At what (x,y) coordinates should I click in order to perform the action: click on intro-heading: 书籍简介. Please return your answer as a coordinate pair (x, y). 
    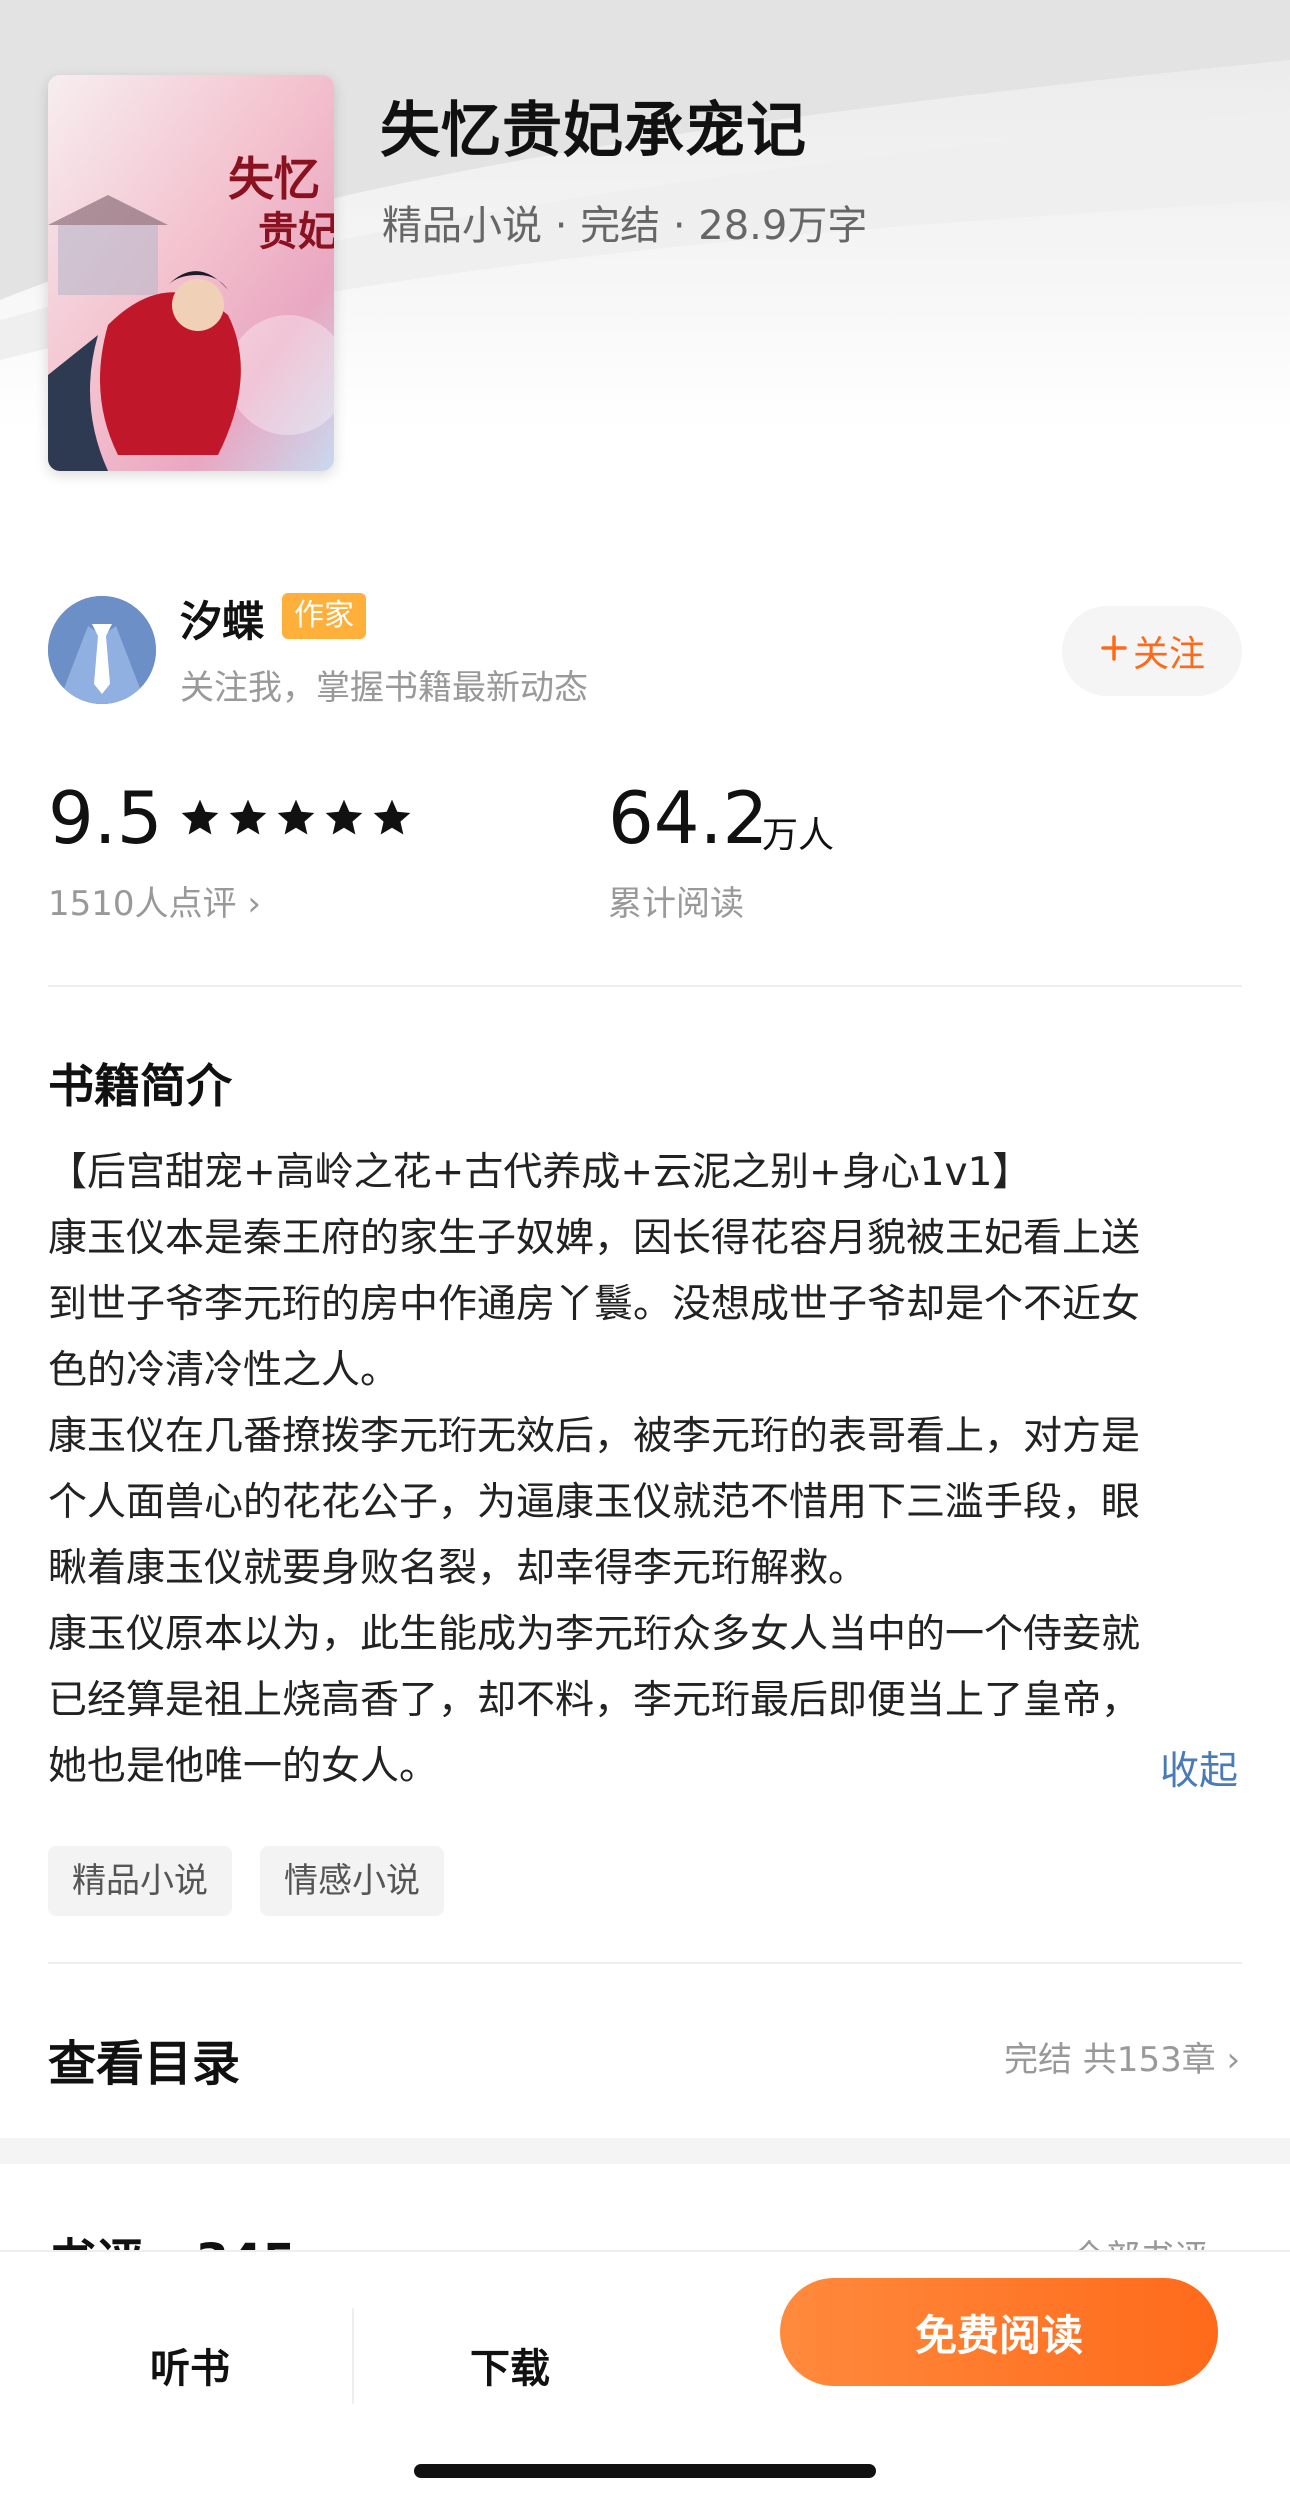
    Looking at the image, I should click on (140, 1086).